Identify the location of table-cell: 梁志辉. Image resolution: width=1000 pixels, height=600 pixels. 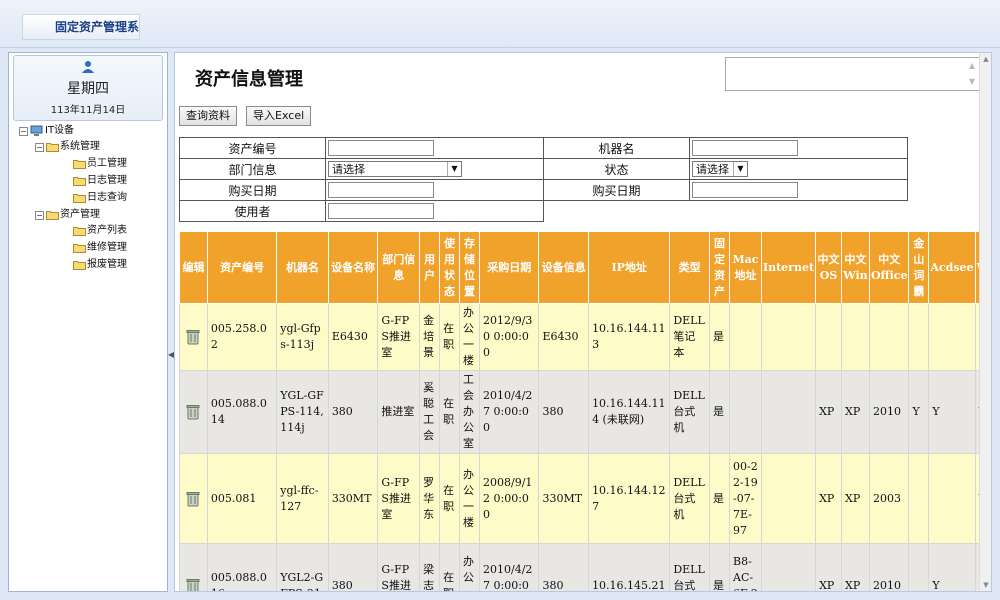
(430, 567).